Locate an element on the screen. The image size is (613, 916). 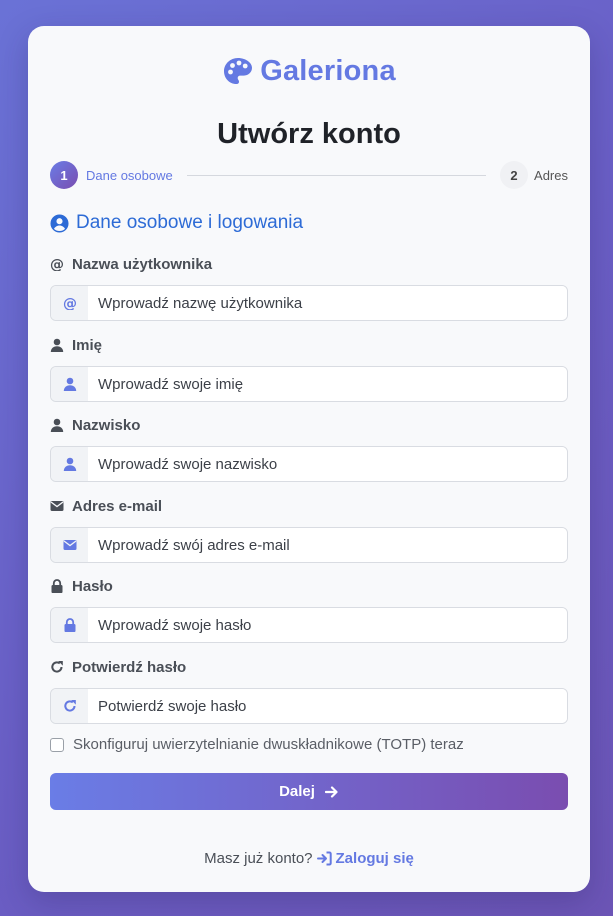
email-label: Adres e-mail is located at coordinates (309, 506).